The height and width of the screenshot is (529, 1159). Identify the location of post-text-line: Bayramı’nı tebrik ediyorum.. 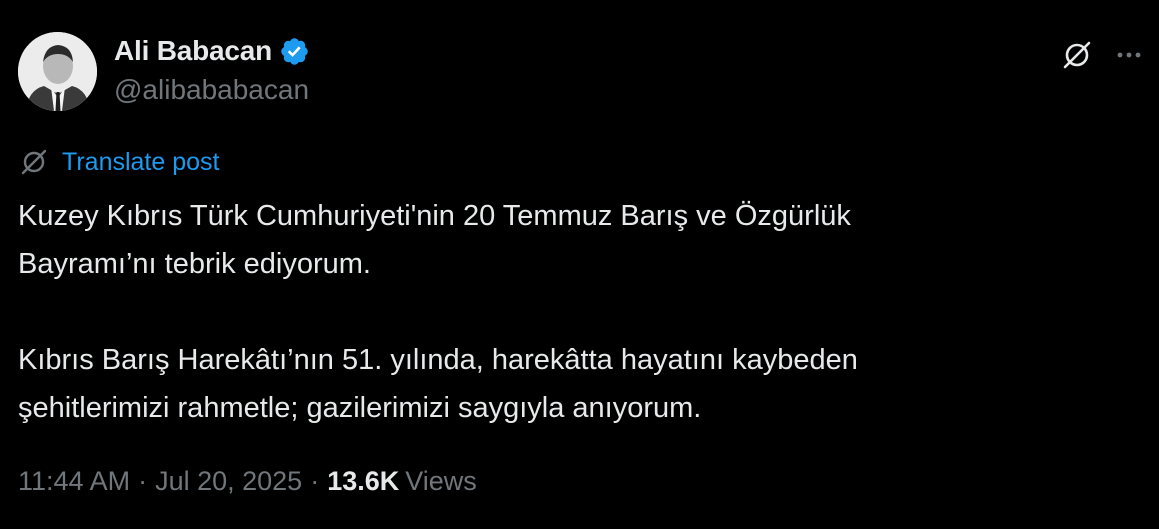
(194, 264).